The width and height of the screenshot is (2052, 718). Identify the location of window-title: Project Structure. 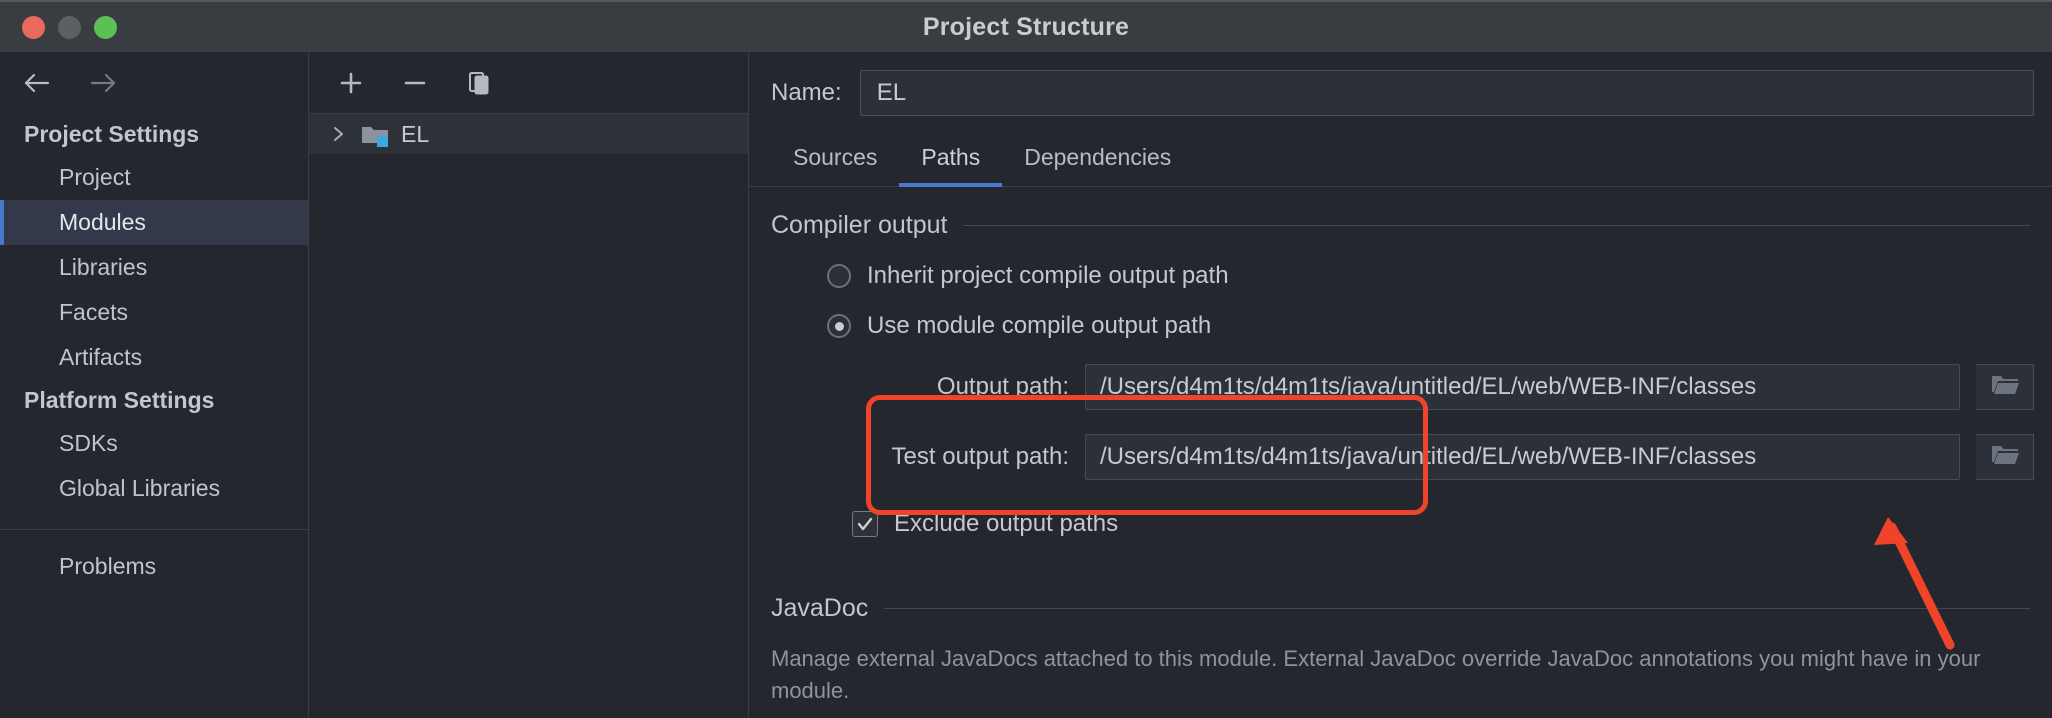
(1026, 26).